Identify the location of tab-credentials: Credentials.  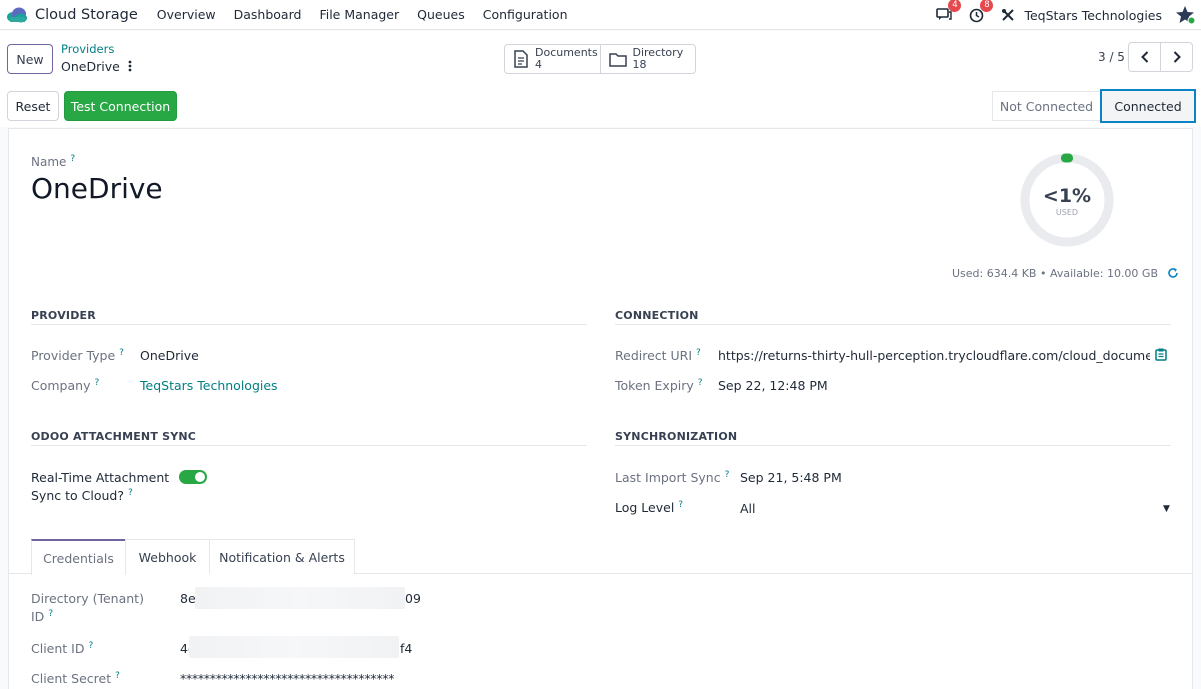
(78, 557).